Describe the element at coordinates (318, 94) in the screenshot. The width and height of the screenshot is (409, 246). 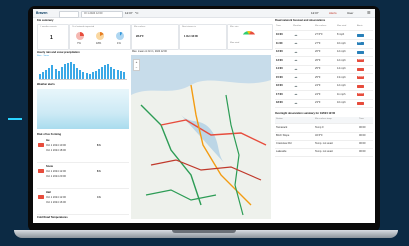
I see `forecast-temp: 24°F` at that location.